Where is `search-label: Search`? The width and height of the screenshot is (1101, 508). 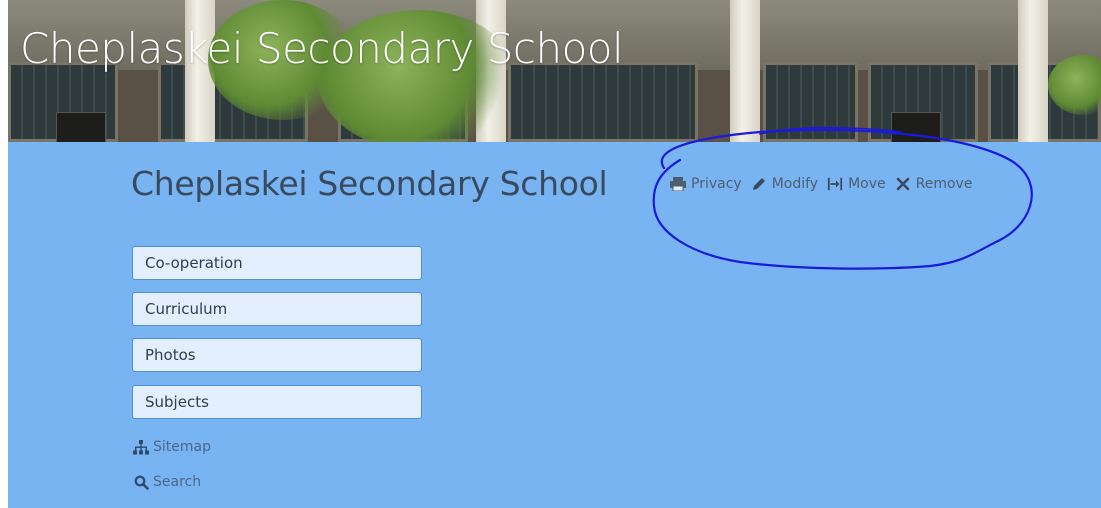 search-label: Search is located at coordinates (177, 482).